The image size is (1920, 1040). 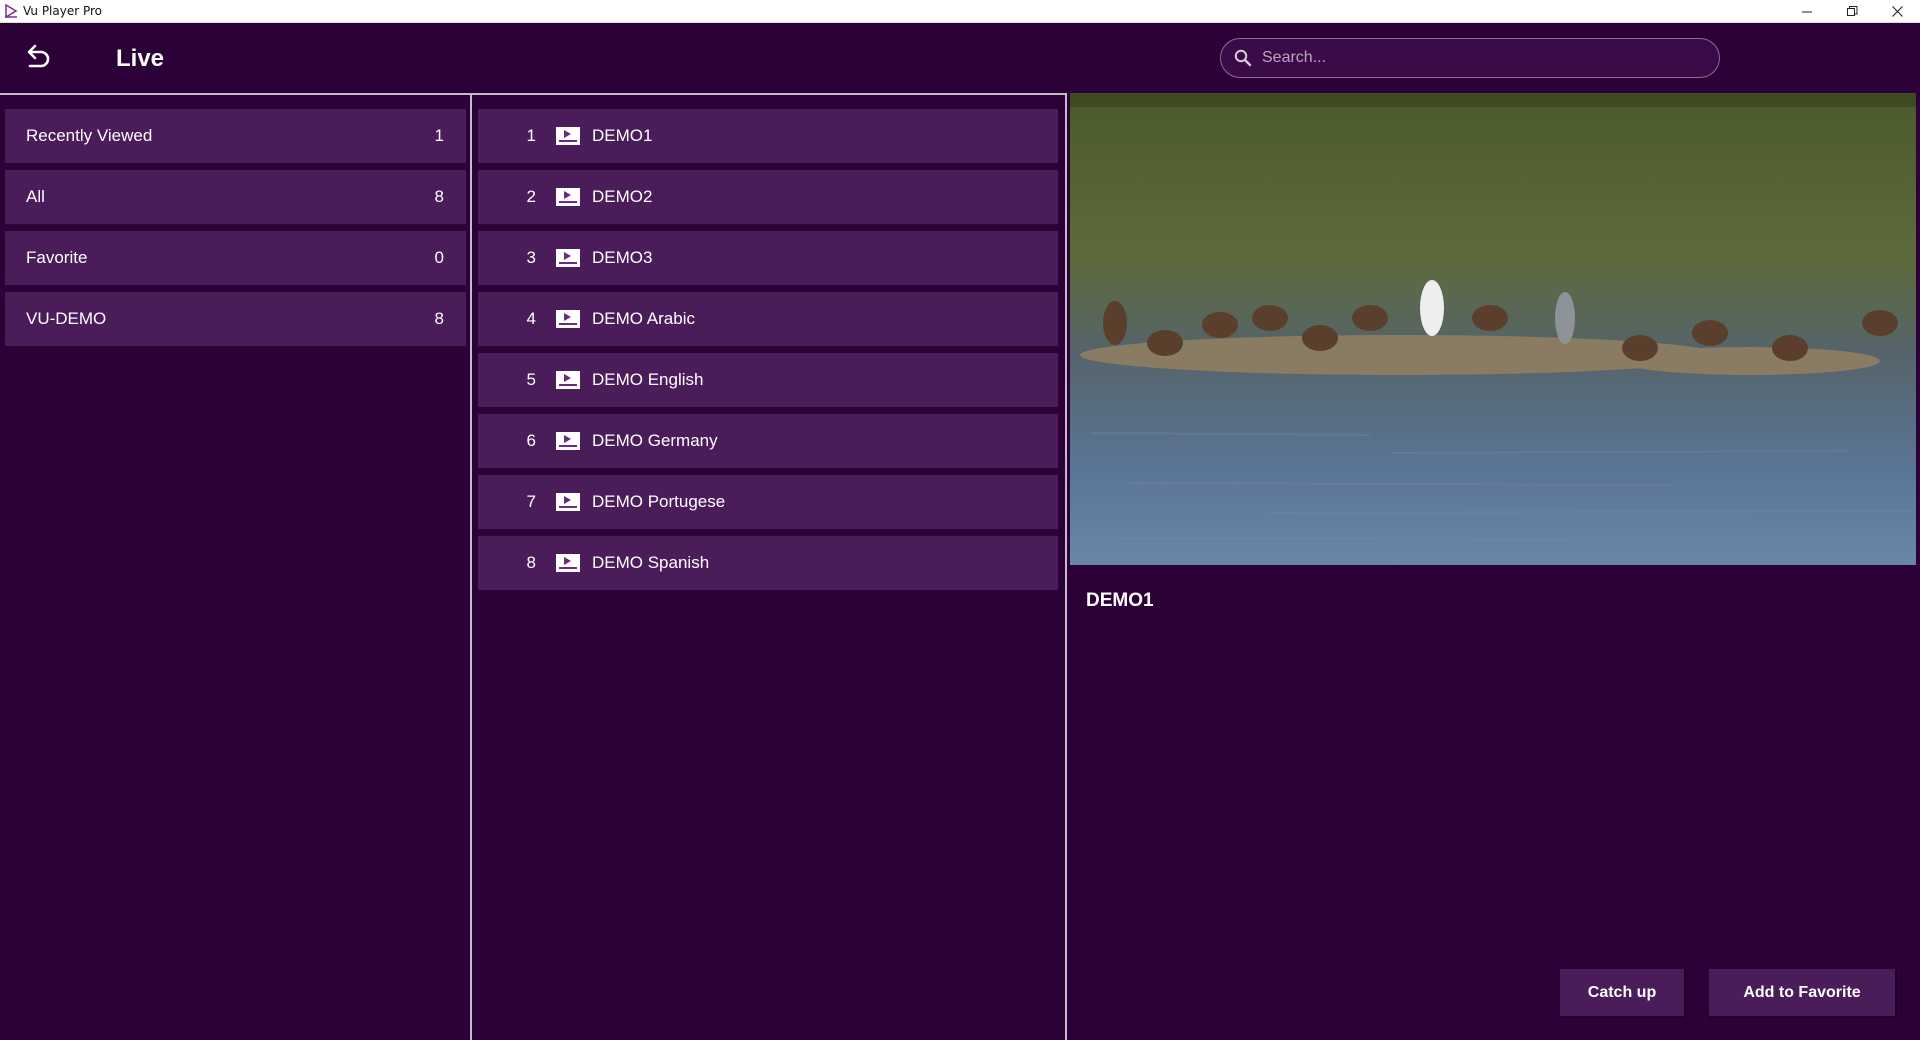 I want to click on minimize-icon, so click(x=1807, y=11).